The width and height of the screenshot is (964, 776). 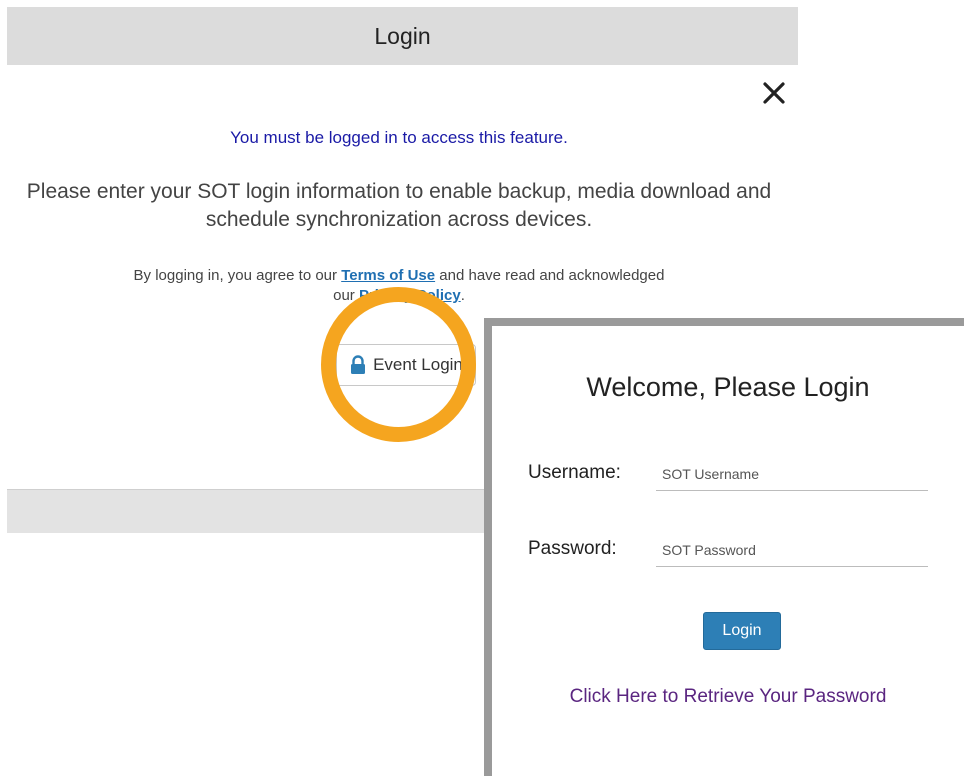 I want to click on agree-prefix: By logging in, you agree to our, so click(x=237, y=275).